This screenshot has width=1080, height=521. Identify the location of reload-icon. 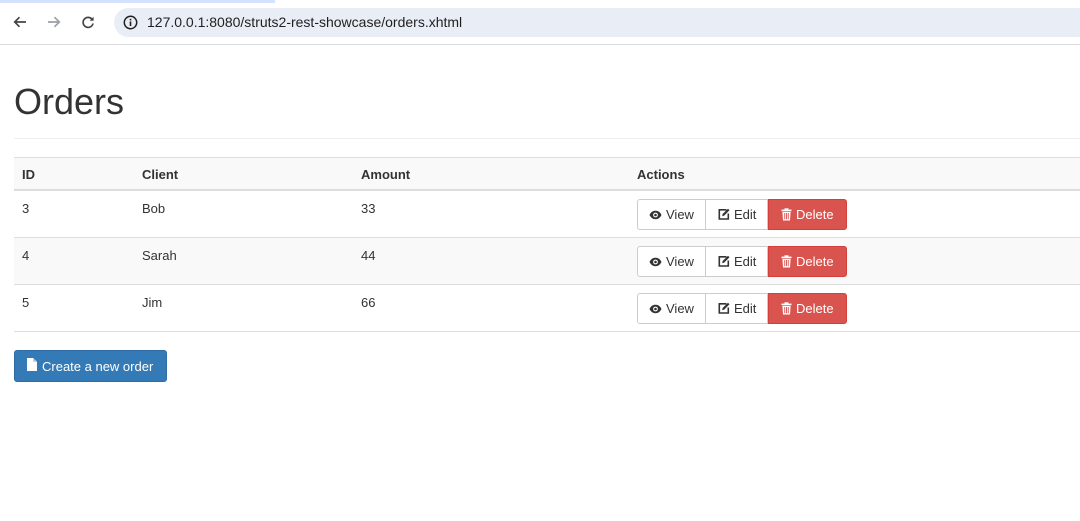
(88, 22).